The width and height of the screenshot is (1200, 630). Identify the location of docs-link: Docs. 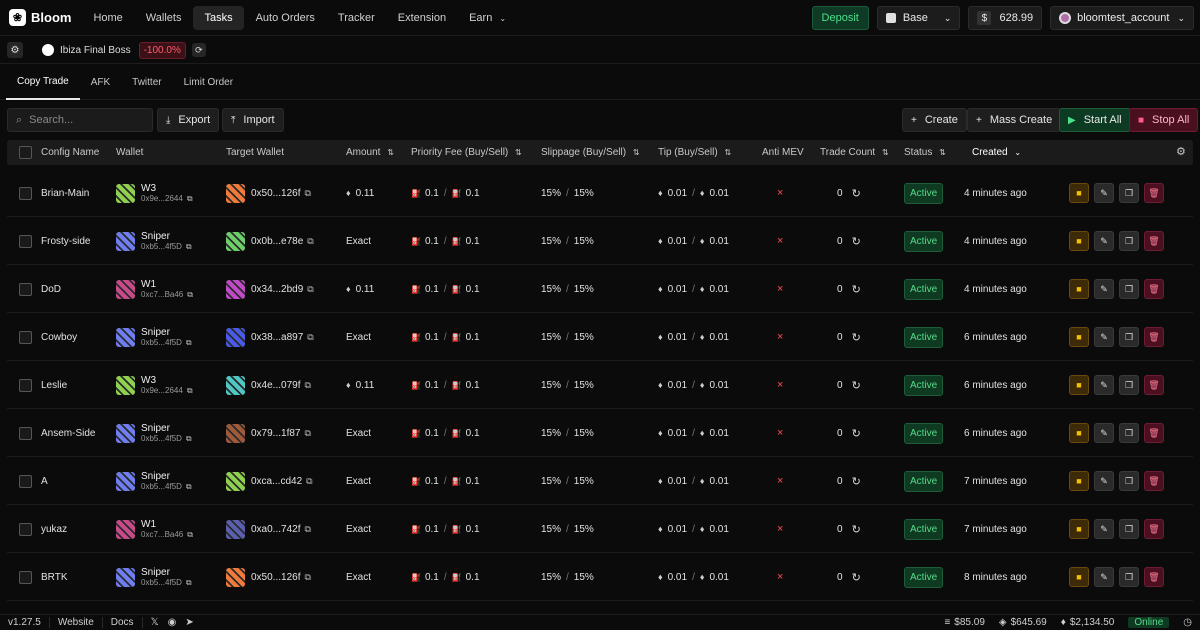
(123, 622).